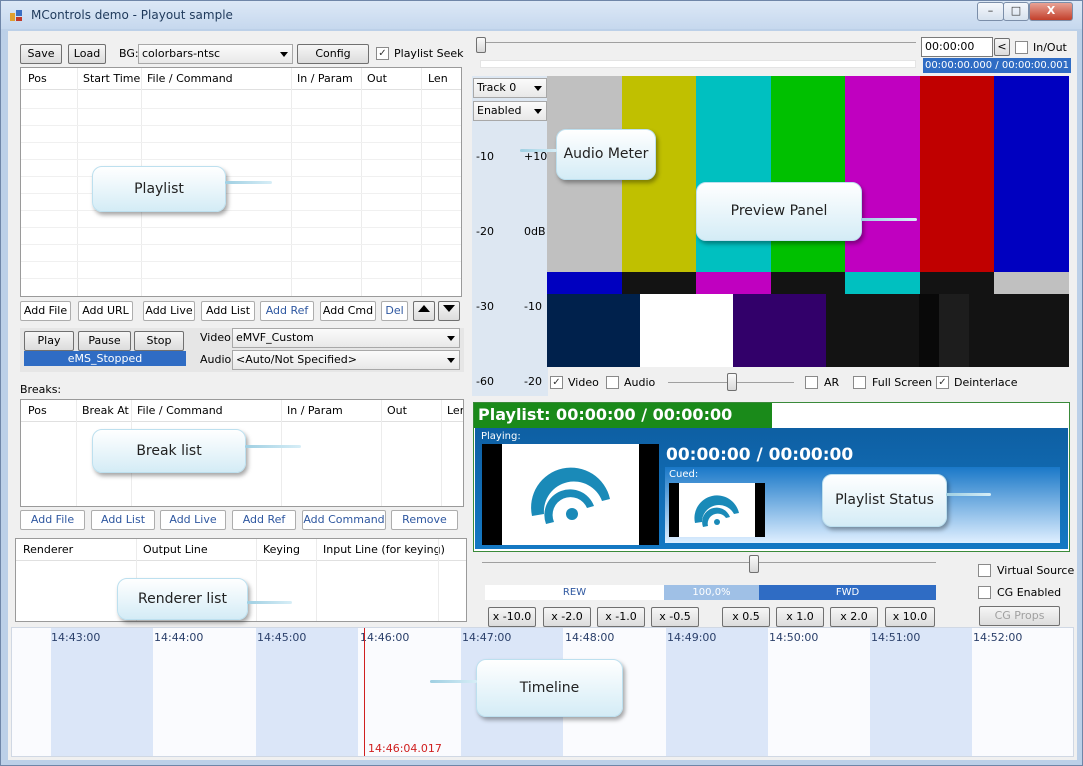 This screenshot has width=1083, height=766. Describe the element at coordinates (1019, 616) in the screenshot. I see `cg-props-button: CG Props` at that location.